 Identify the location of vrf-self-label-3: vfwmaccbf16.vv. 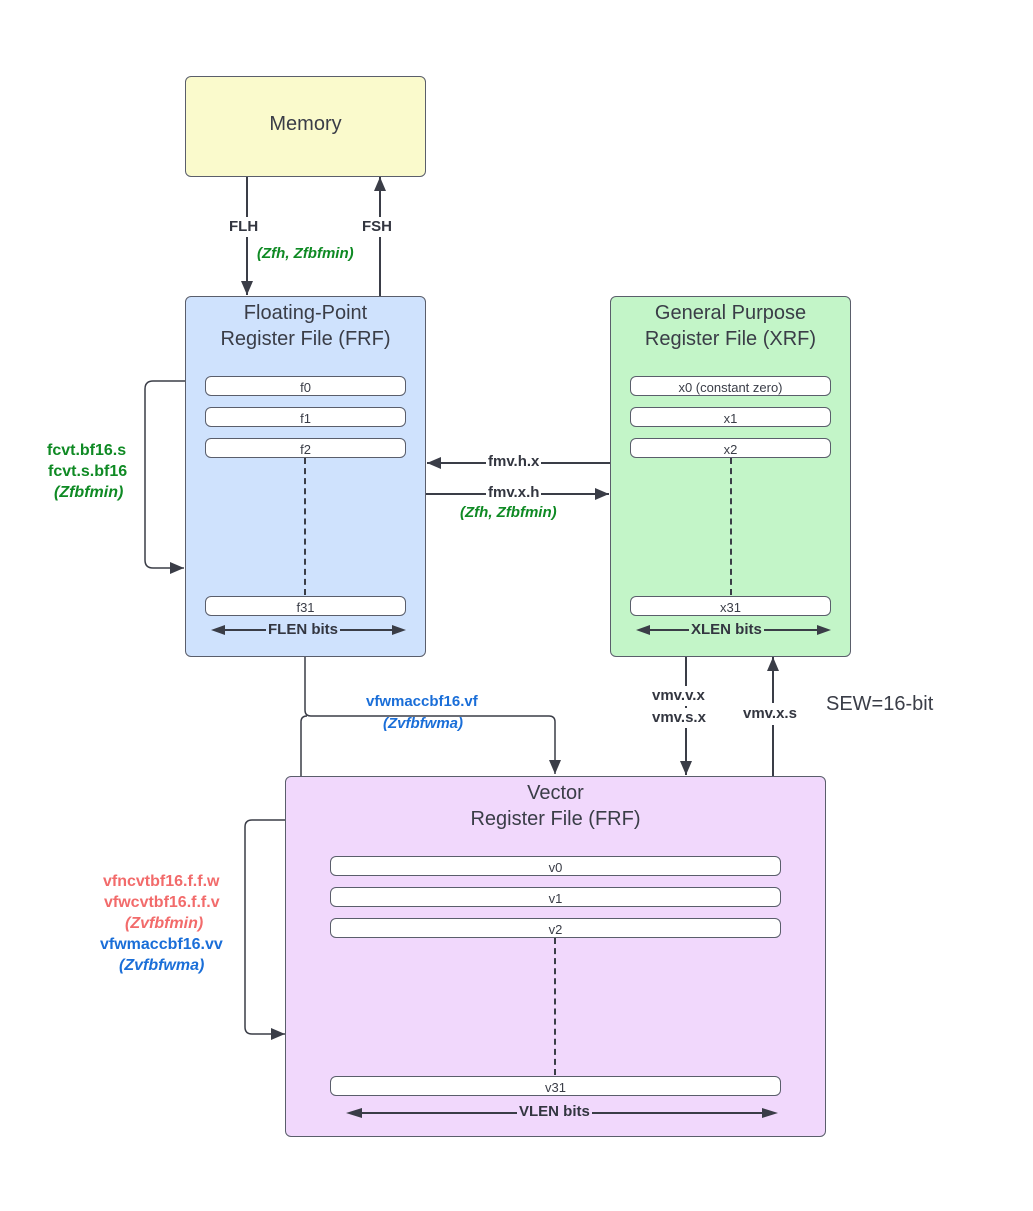
(161, 944).